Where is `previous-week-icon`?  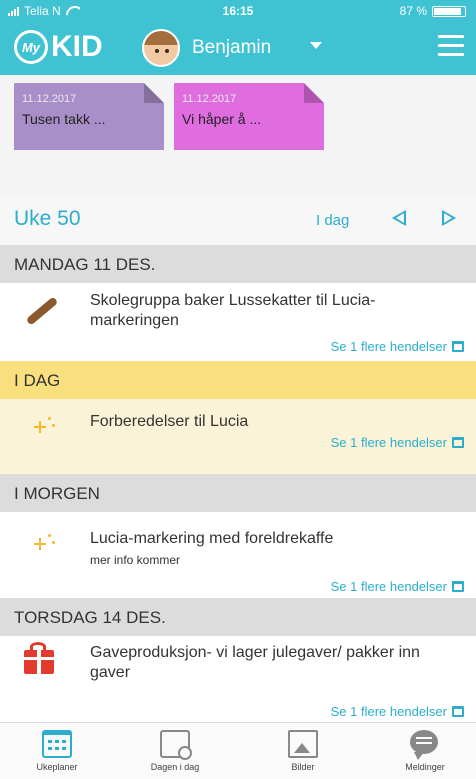 previous-week-icon is located at coordinates (399, 218).